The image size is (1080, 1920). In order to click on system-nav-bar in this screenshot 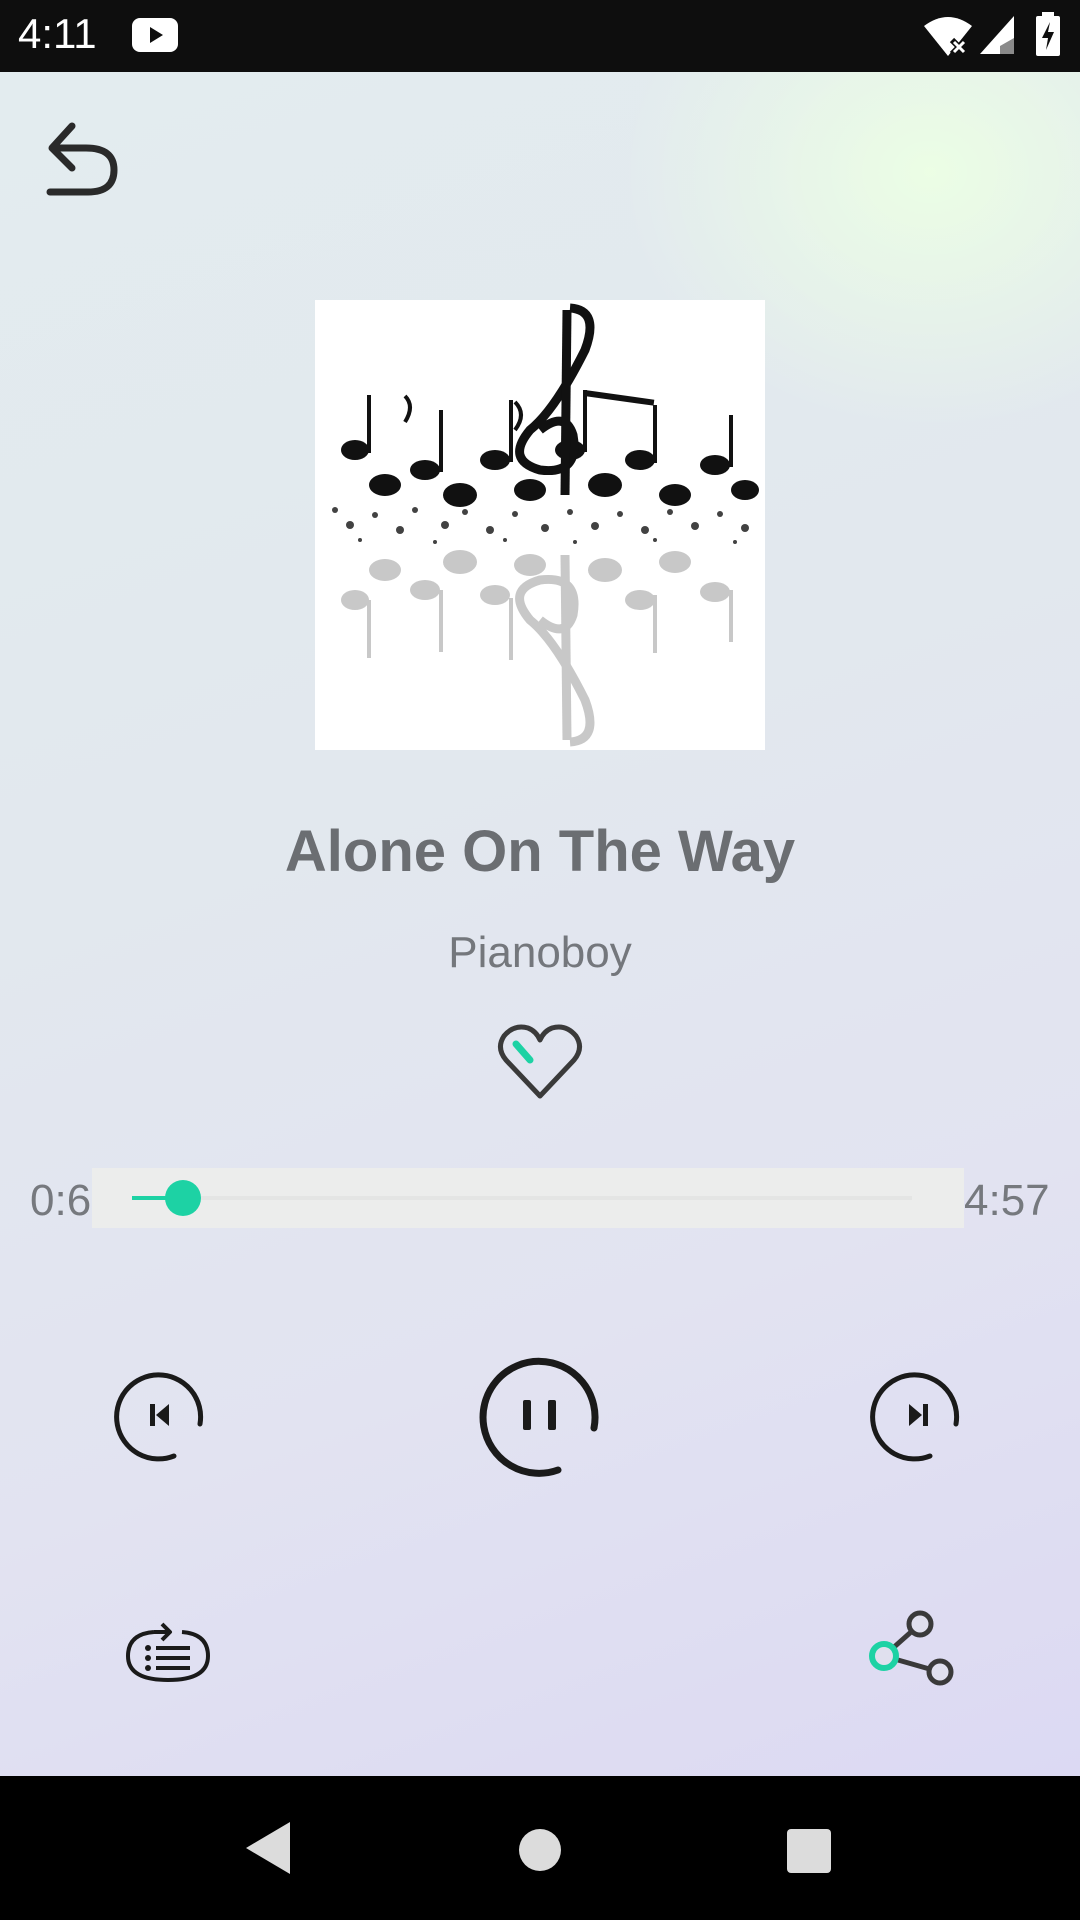, I will do `click(540, 1848)`.